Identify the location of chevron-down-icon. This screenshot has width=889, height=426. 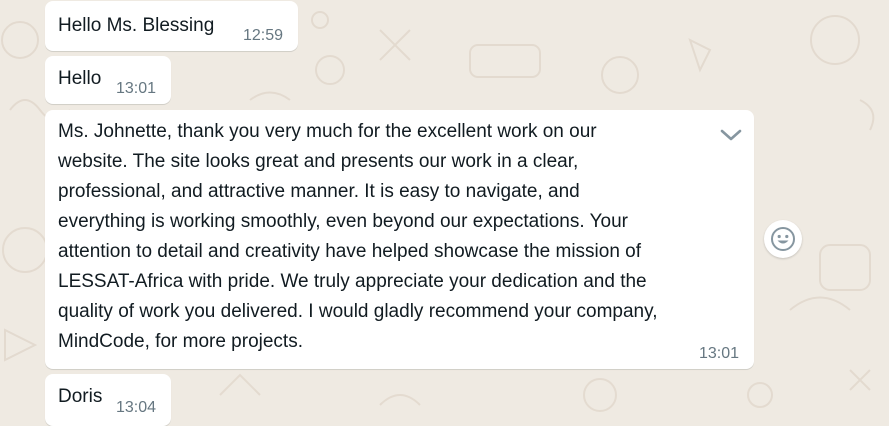
(731, 135).